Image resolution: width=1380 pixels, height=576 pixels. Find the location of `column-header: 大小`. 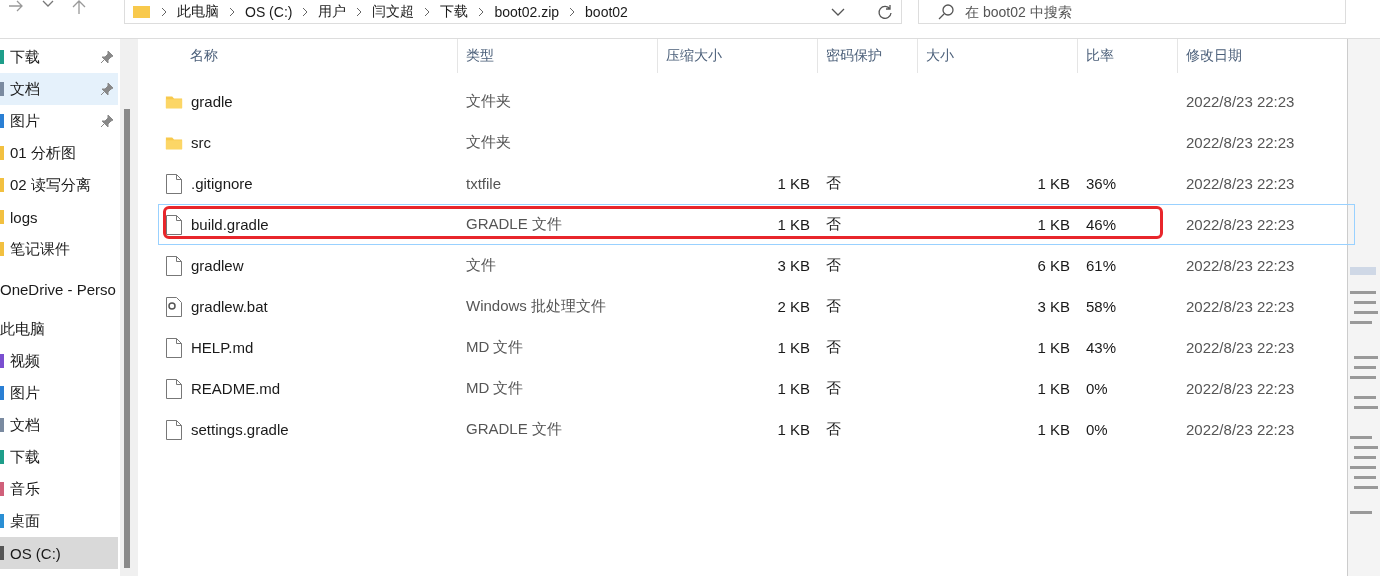

column-header: 大小 is located at coordinates (997, 56).